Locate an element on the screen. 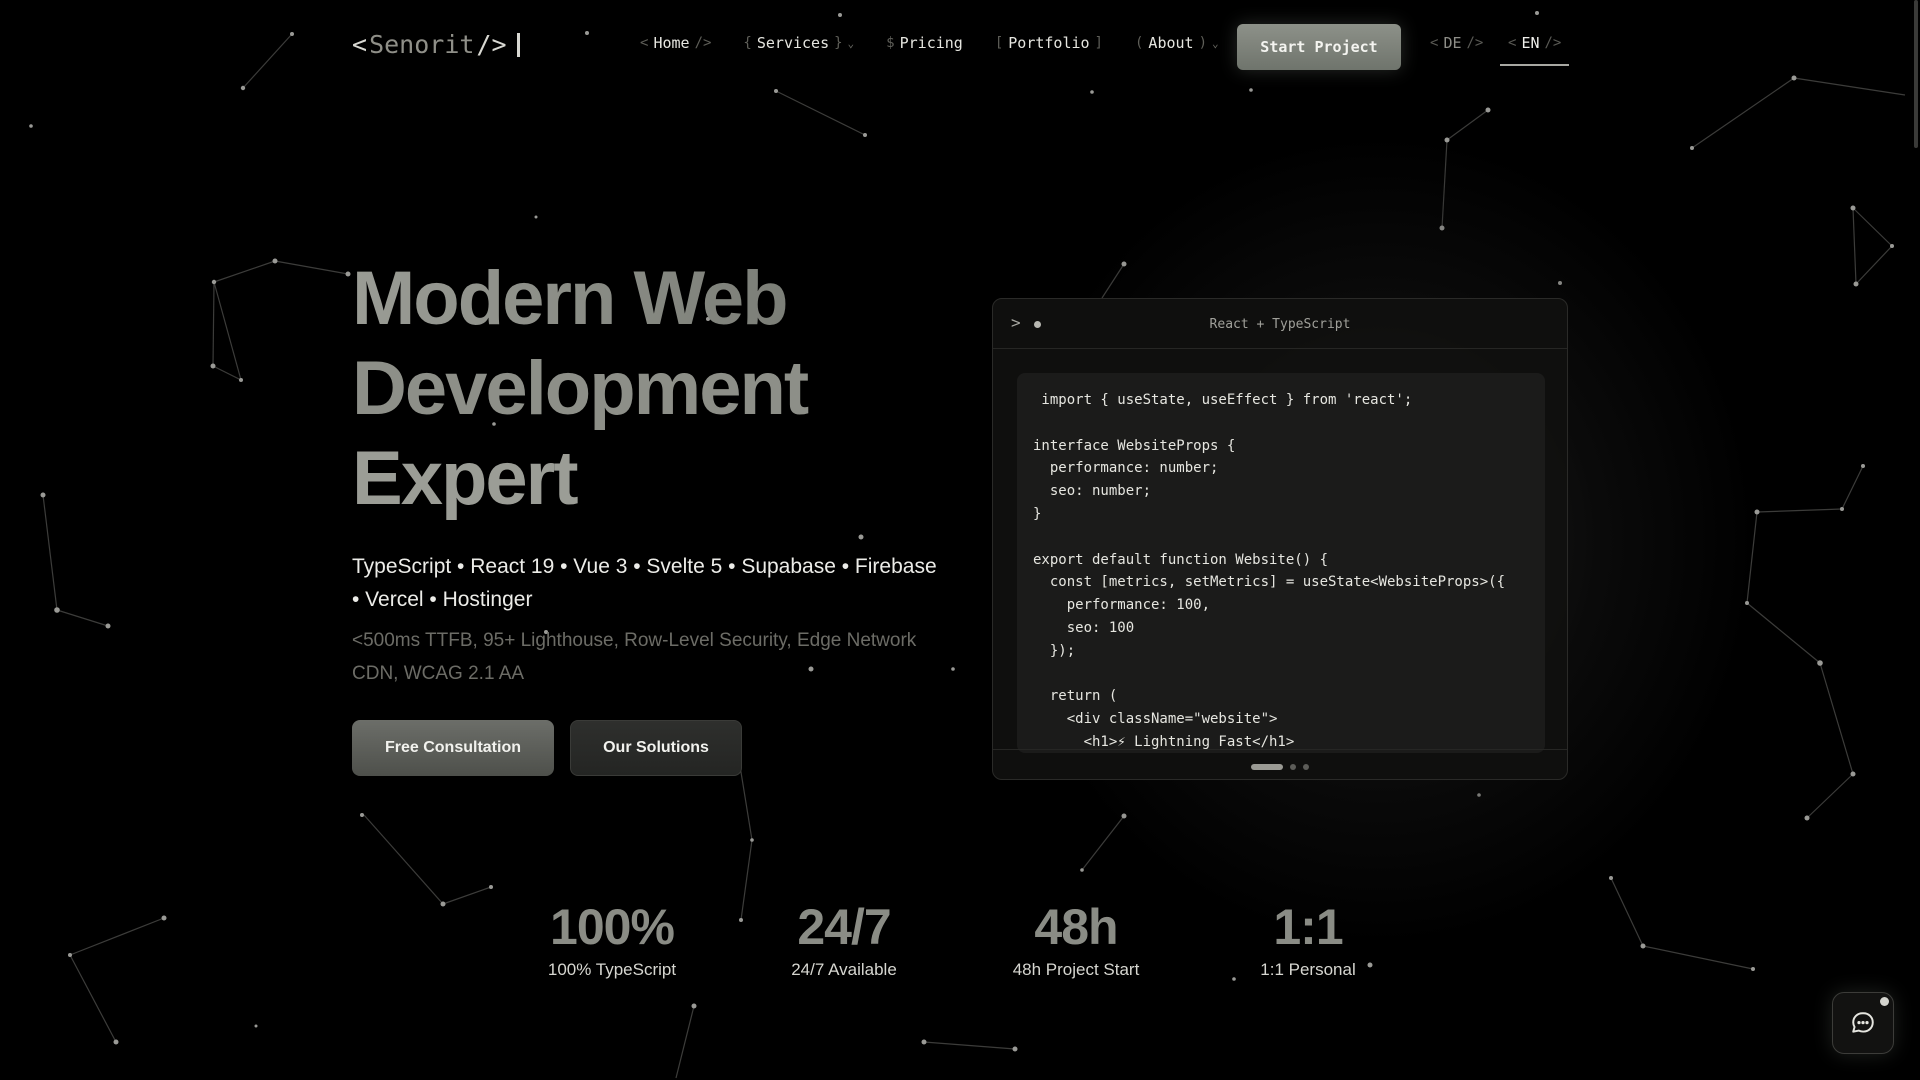 This screenshot has height=1080, width=1920. nav-item-home: < Home /> is located at coordinates (675, 43).